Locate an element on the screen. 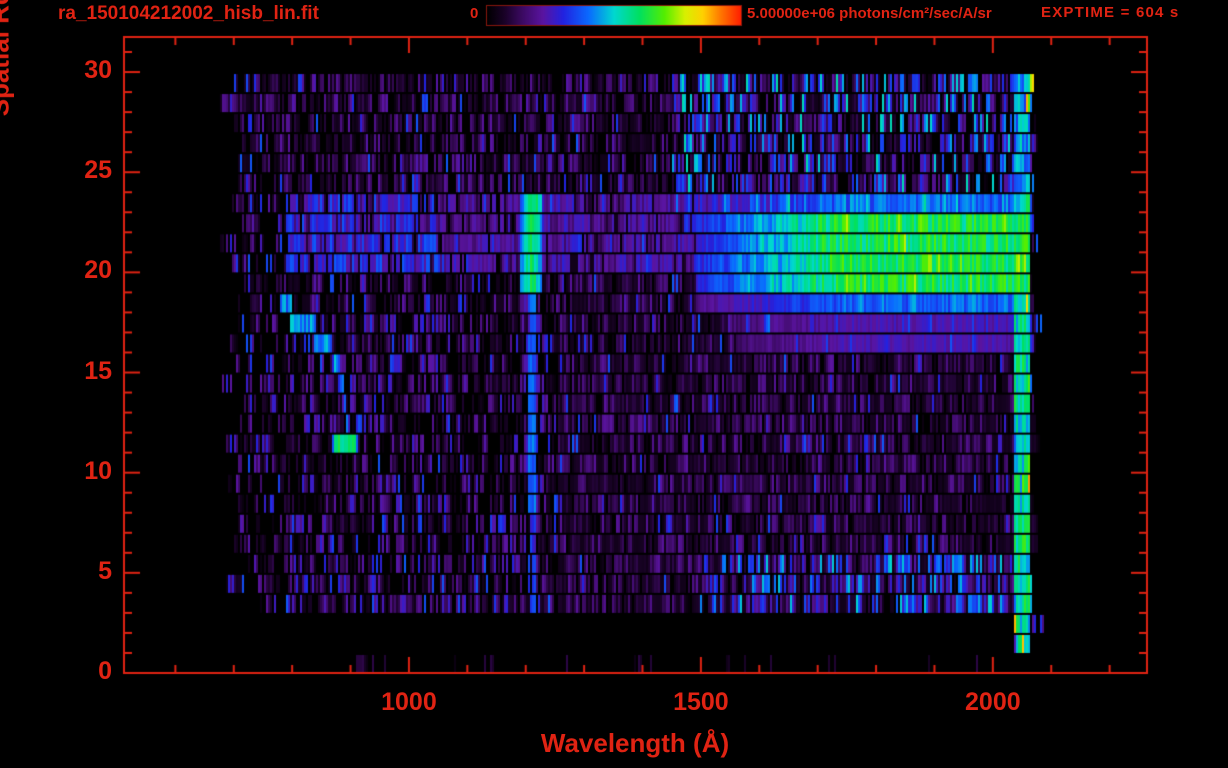 This screenshot has height=768, width=1228. colorbar-gradient is located at coordinates (614, 15).